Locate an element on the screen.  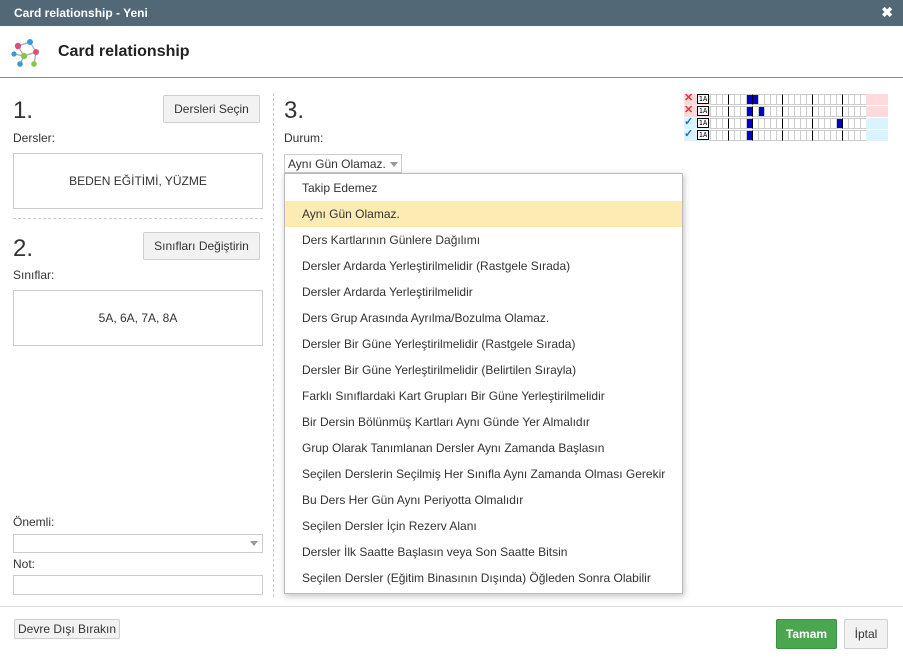
select-lessons-button: Dersleri Seçin is located at coordinates (211, 109).